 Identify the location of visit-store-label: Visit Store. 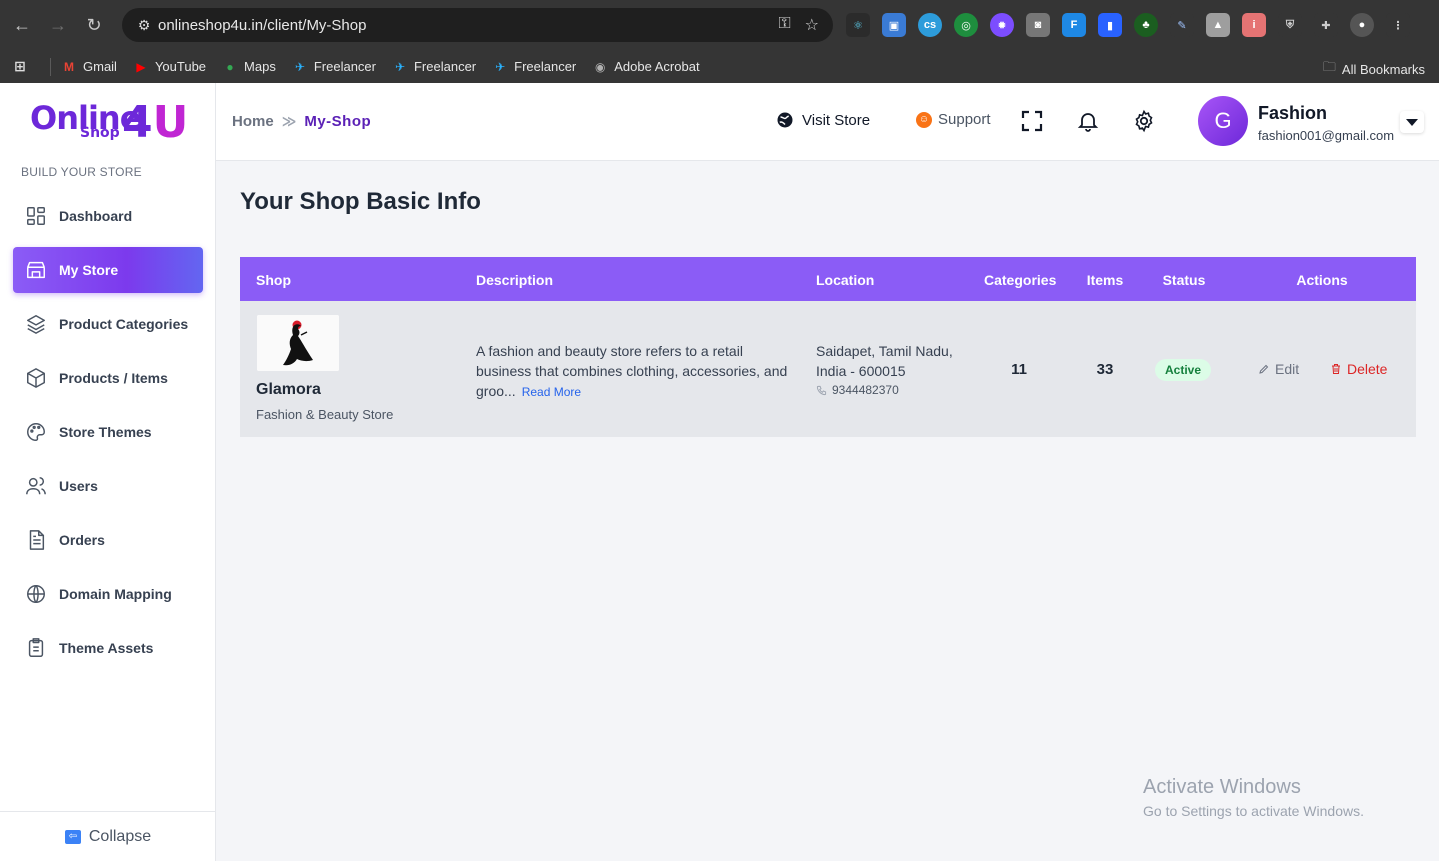
(836, 120).